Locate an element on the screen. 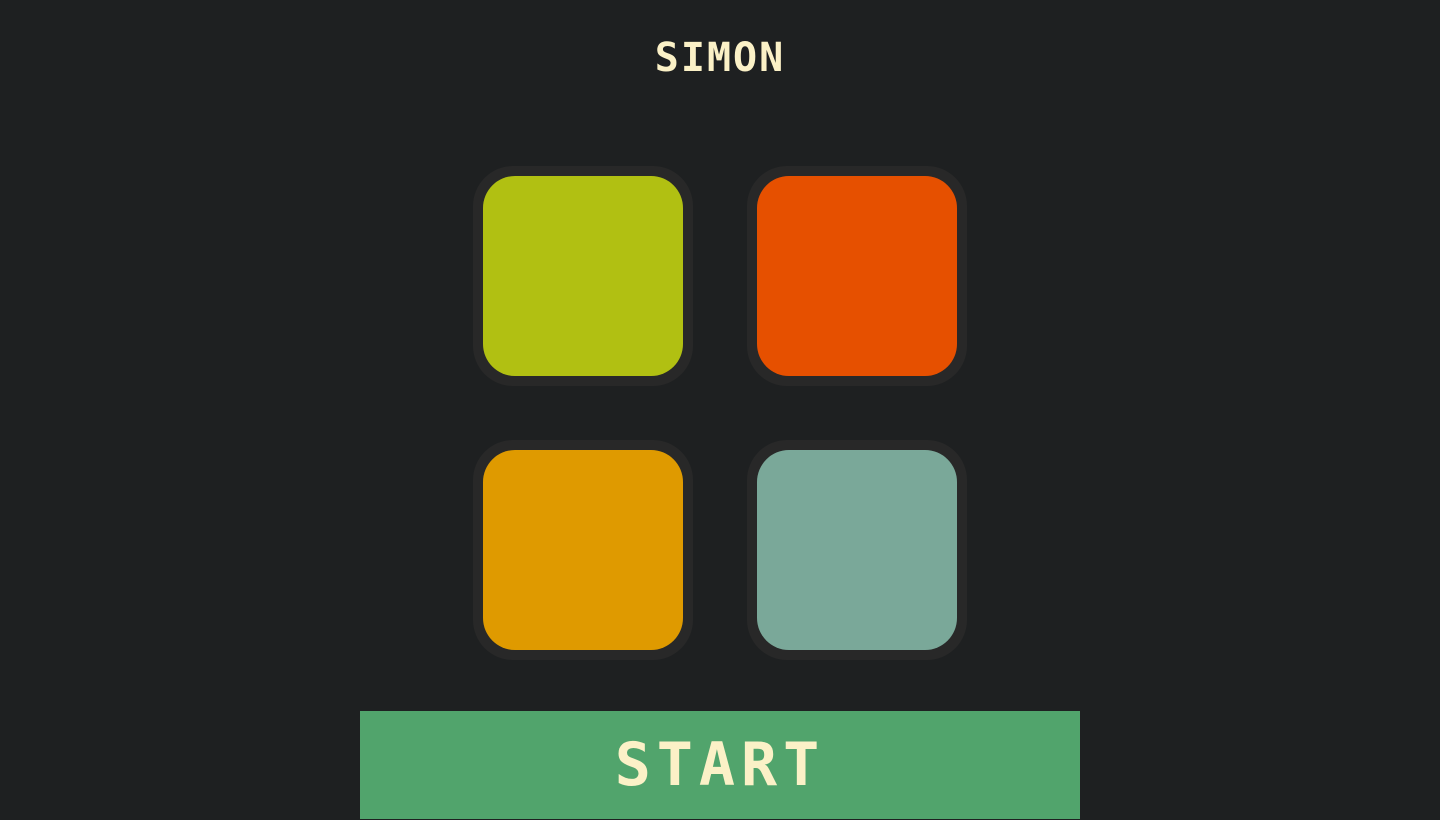 The height and width of the screenshot is (820, 1440). pad-bottom-left is located at coordinates (583, 550).